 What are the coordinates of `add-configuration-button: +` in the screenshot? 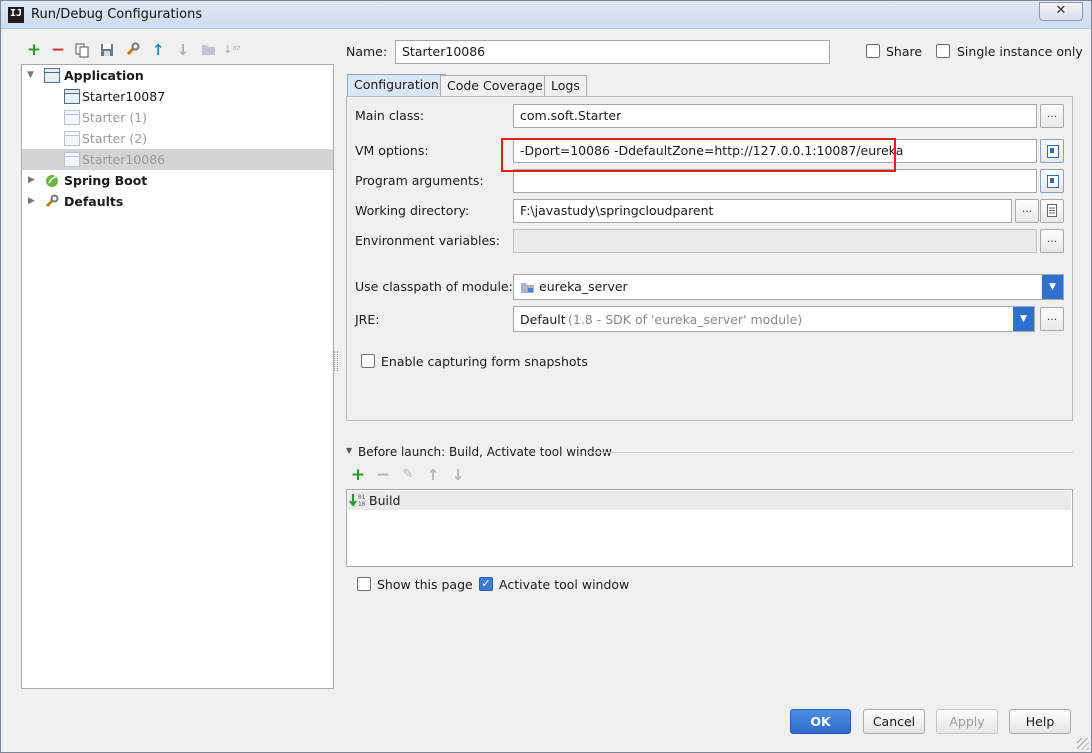 It's located at (34, 51).